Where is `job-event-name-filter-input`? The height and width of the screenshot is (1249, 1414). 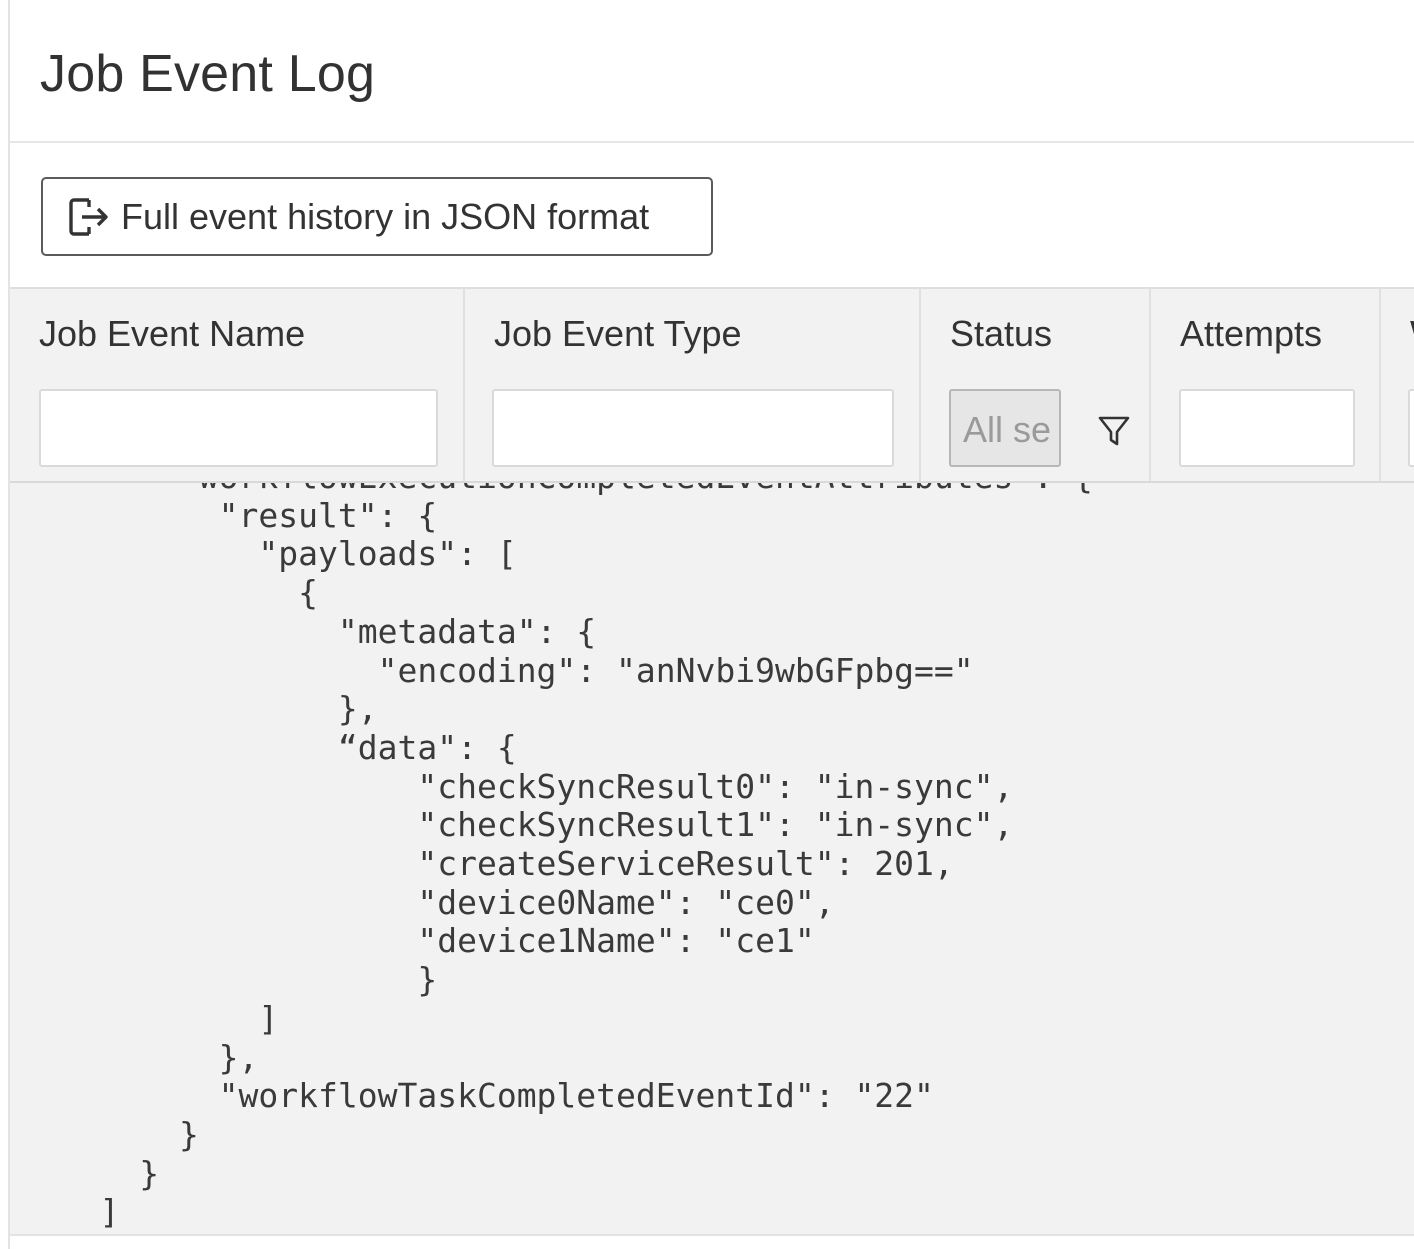
job-event-name-filter-input is located at coordinates (238, 428).